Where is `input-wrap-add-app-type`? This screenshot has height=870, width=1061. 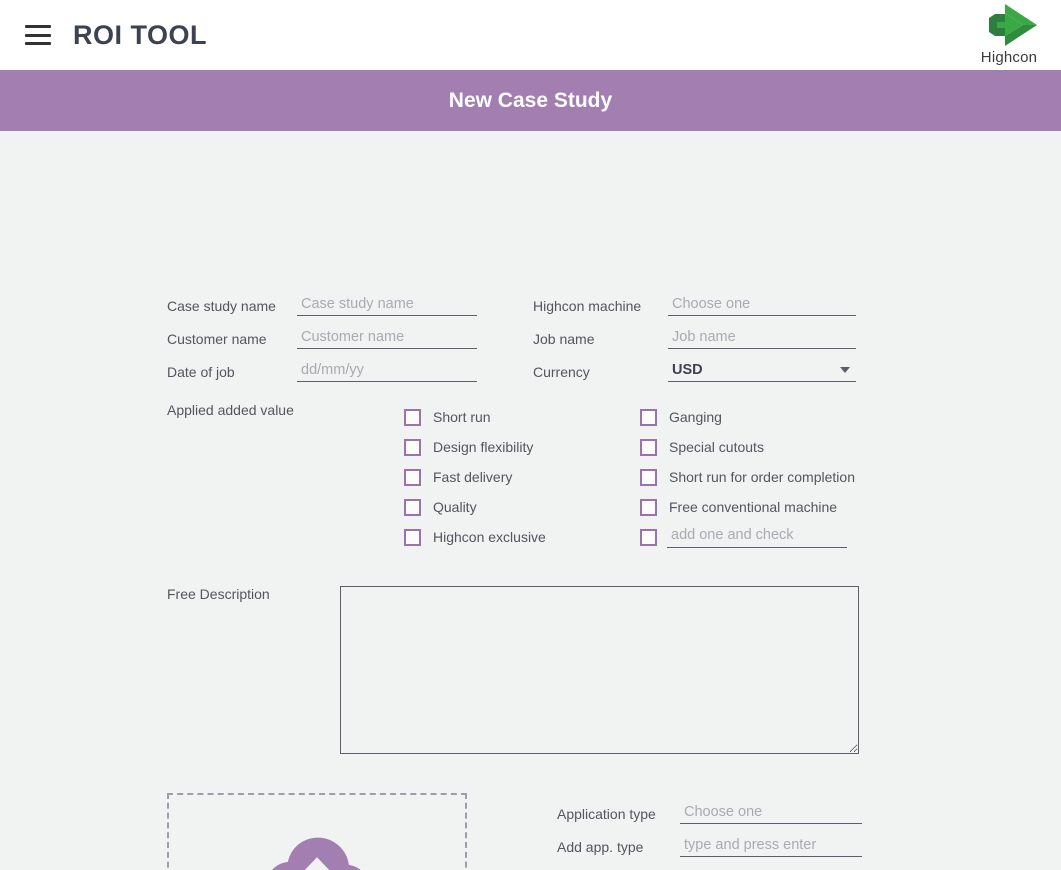
input-wrap-add-app-type is located at coordinates (771, 847).